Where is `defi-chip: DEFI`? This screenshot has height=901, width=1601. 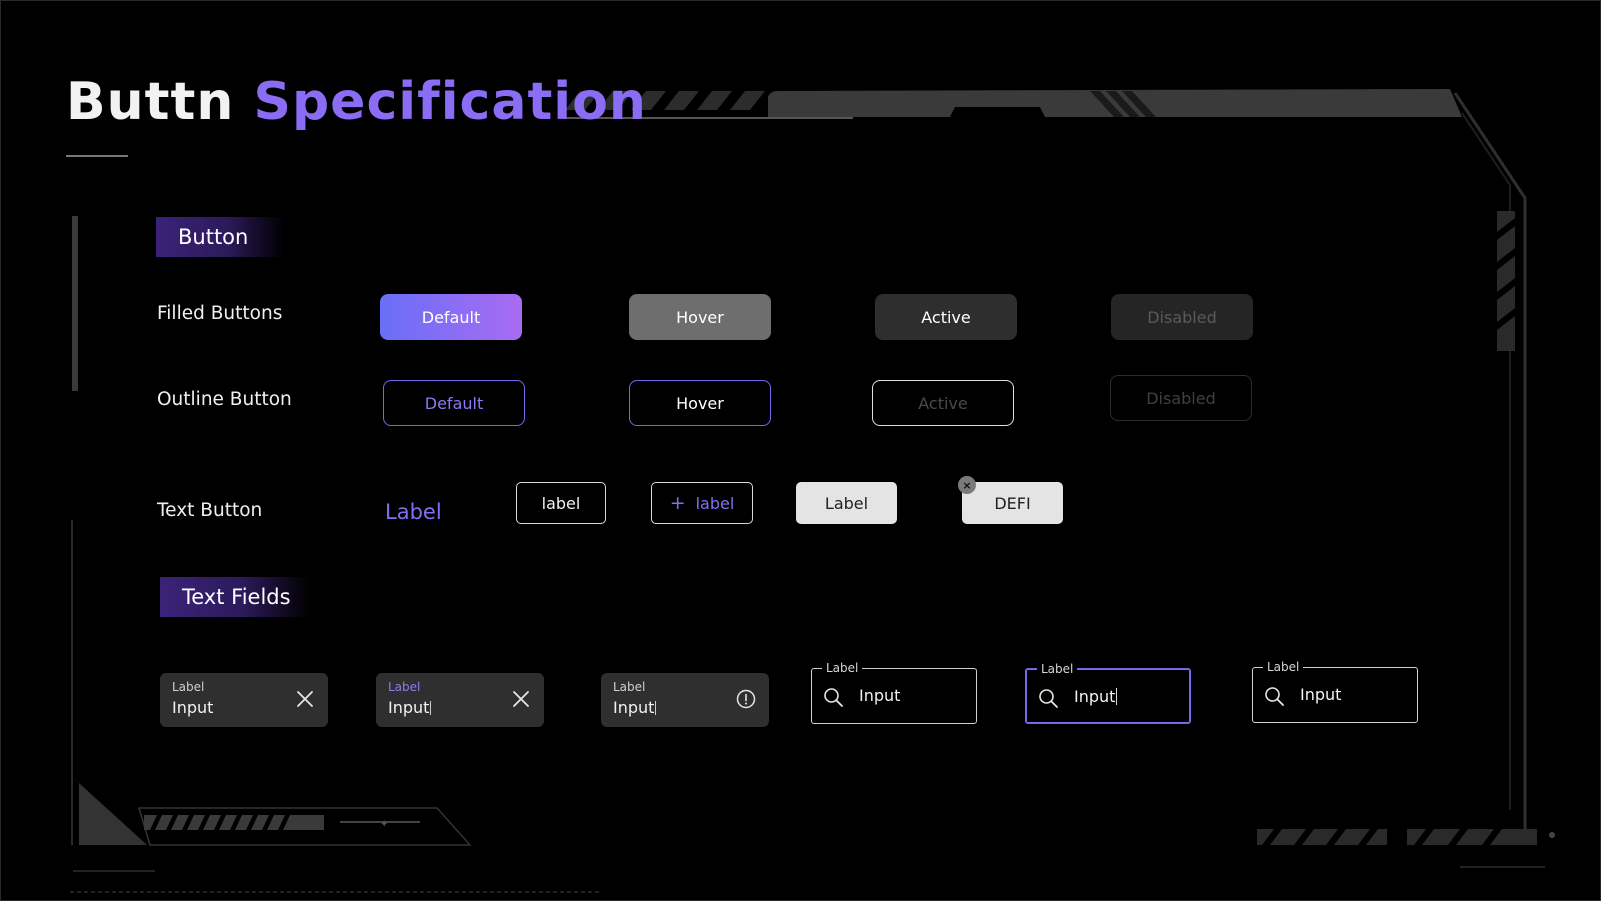
defi-chip: DEFI is located at coordinates (1012, 503).